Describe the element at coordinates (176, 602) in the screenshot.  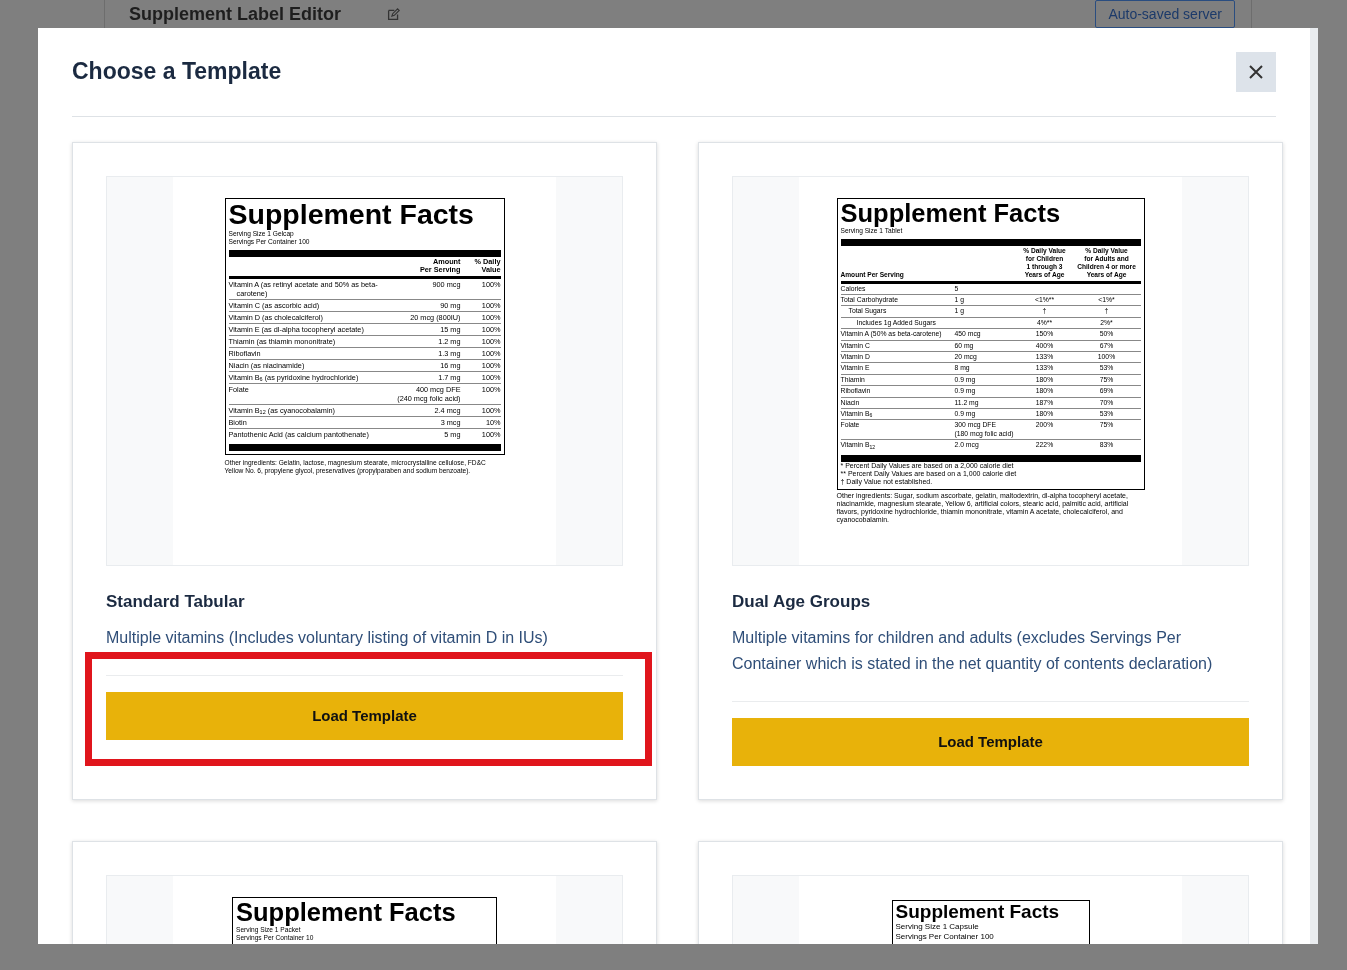
I see `template-name: Standard Tabular` at that location.